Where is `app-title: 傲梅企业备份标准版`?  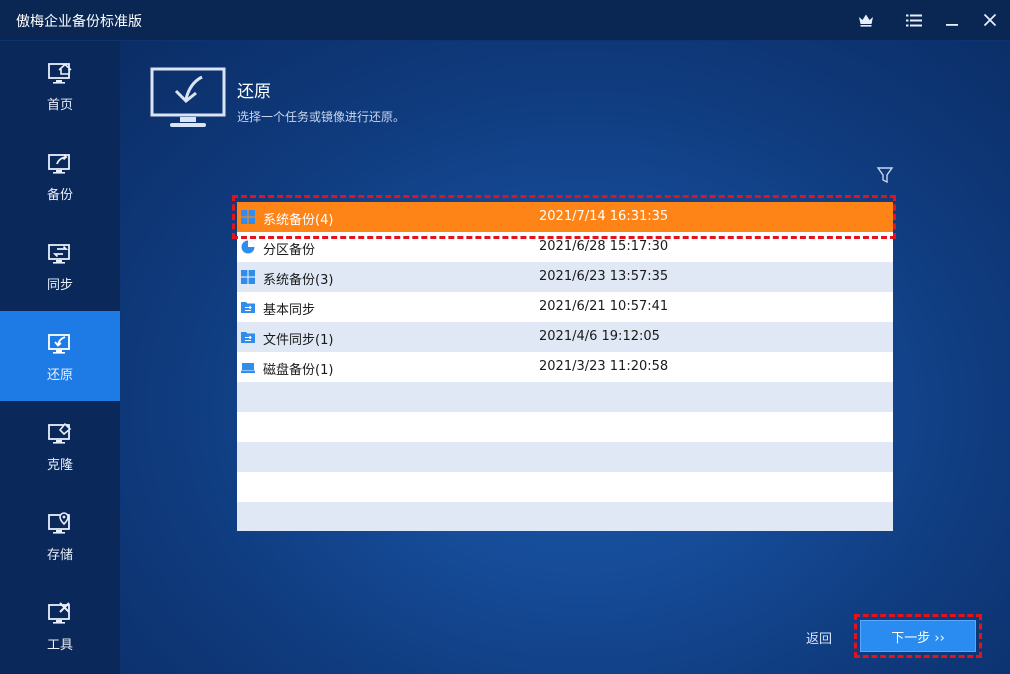 app-title: 傲梅企业备份标准版 is located at coordinates (79, 22).